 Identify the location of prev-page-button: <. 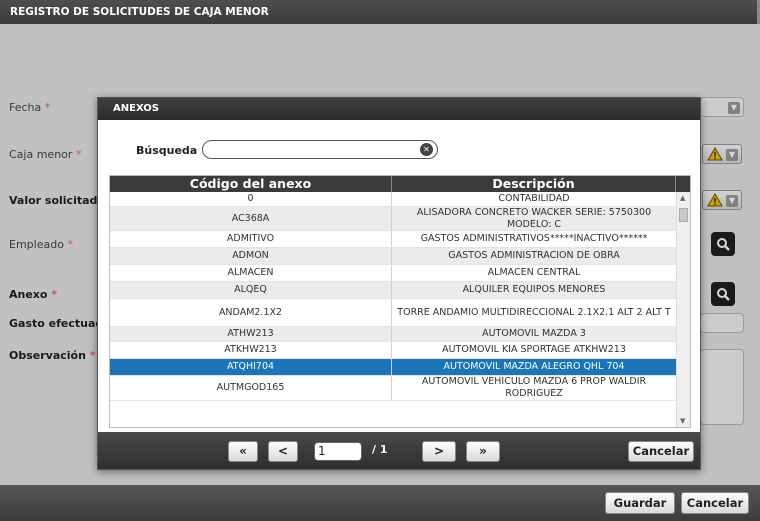
(283, 451).